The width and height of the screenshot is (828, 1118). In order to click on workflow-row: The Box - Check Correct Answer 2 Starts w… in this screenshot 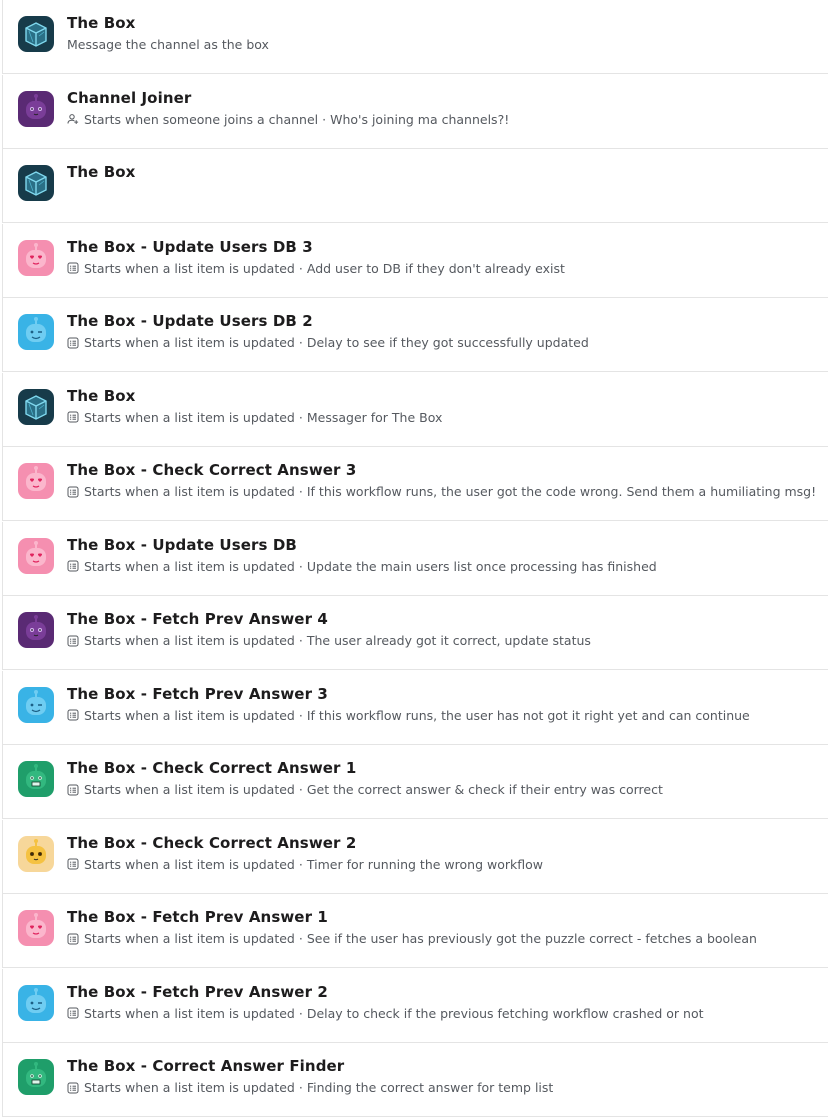, I will do `click(415, 856)`.